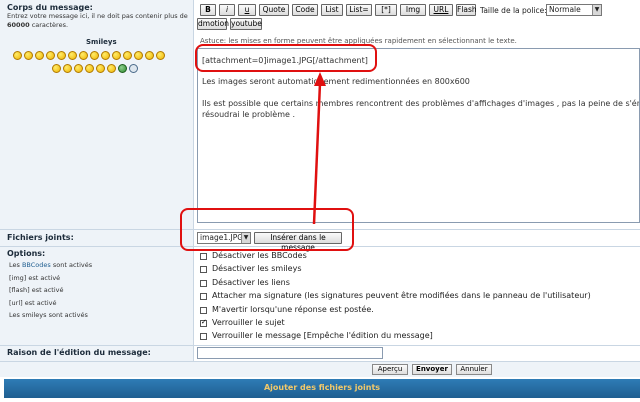  I want to click on arrow-line, so click(317, 153).